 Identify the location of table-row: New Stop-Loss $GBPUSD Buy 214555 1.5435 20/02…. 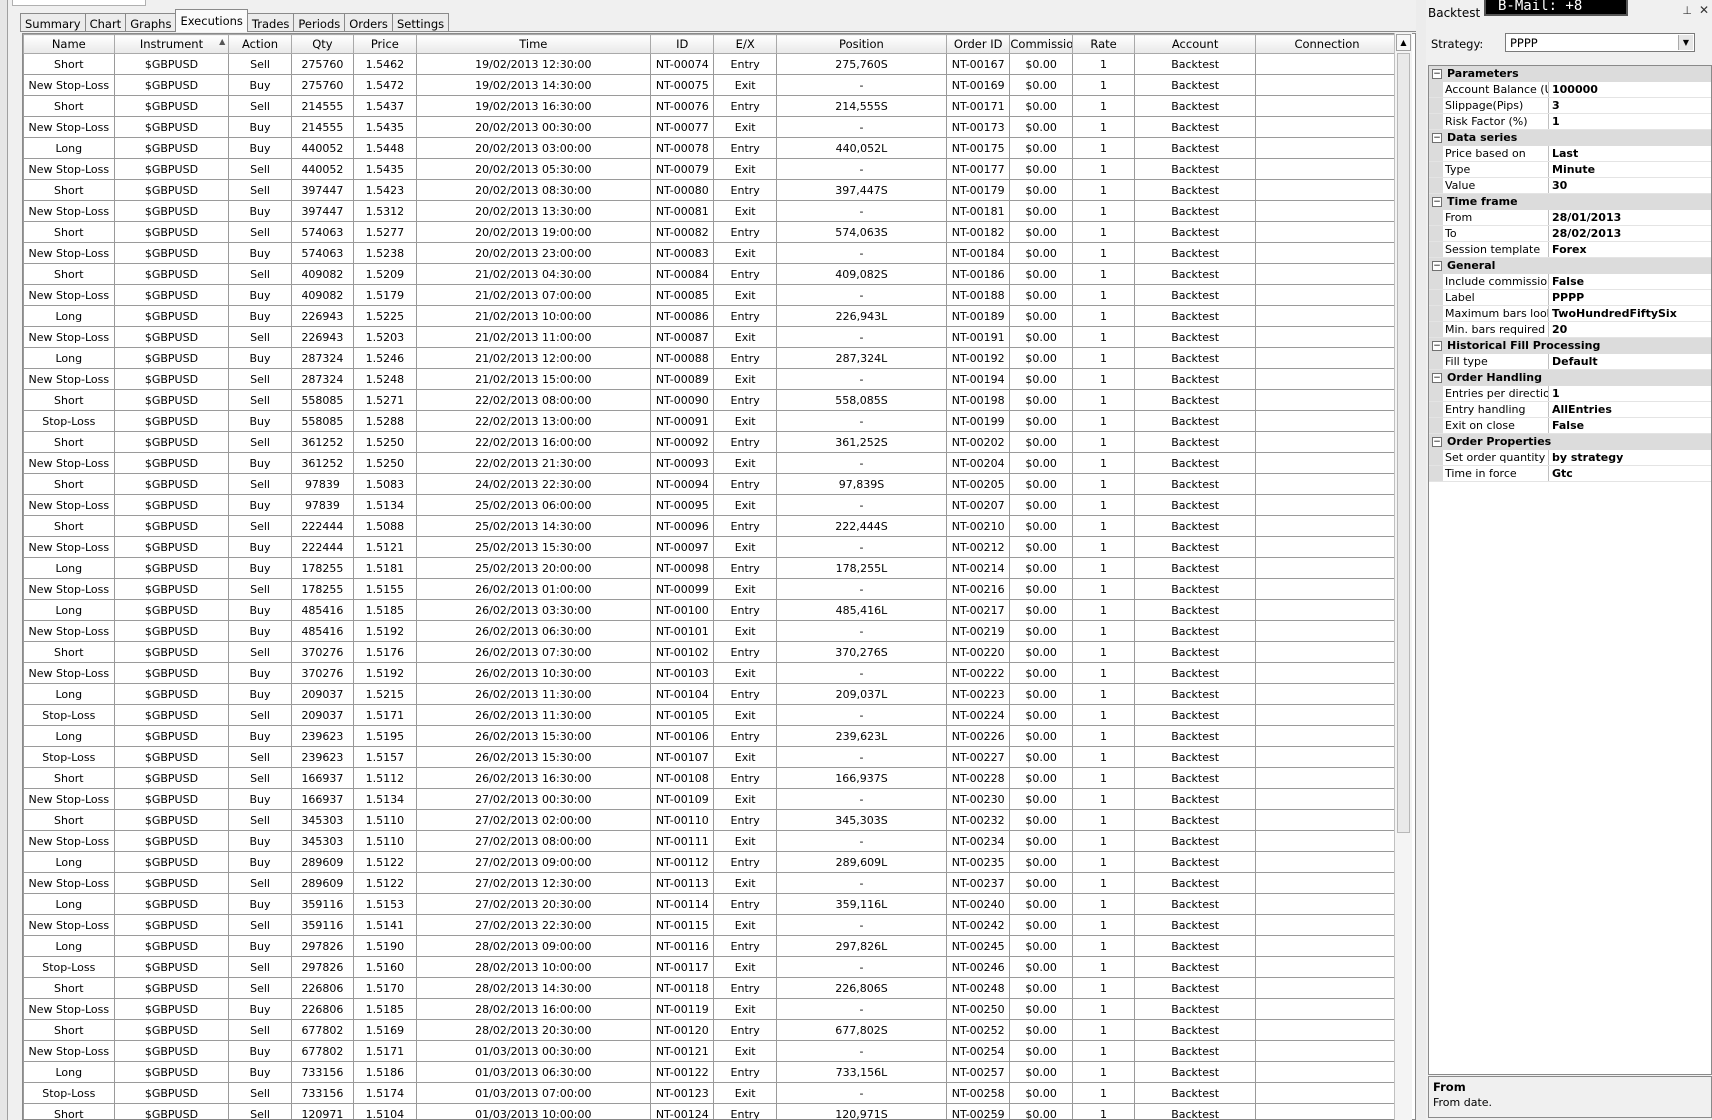
(711, 127).